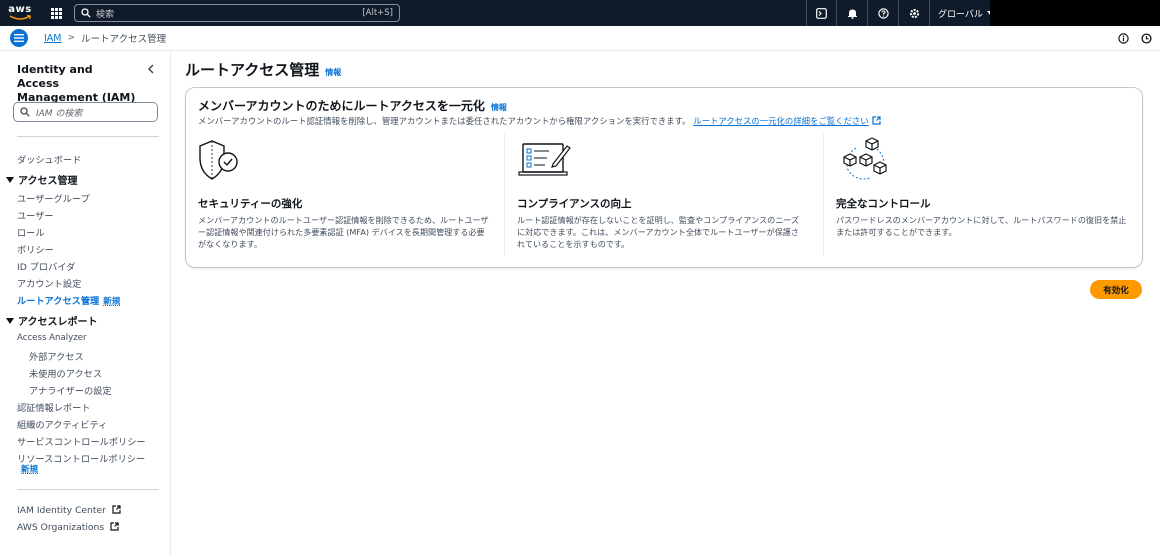 The height and width of the screenshot is (556, 1160). I want to click on breadcrumb-right-icons, so click(1135, 38).